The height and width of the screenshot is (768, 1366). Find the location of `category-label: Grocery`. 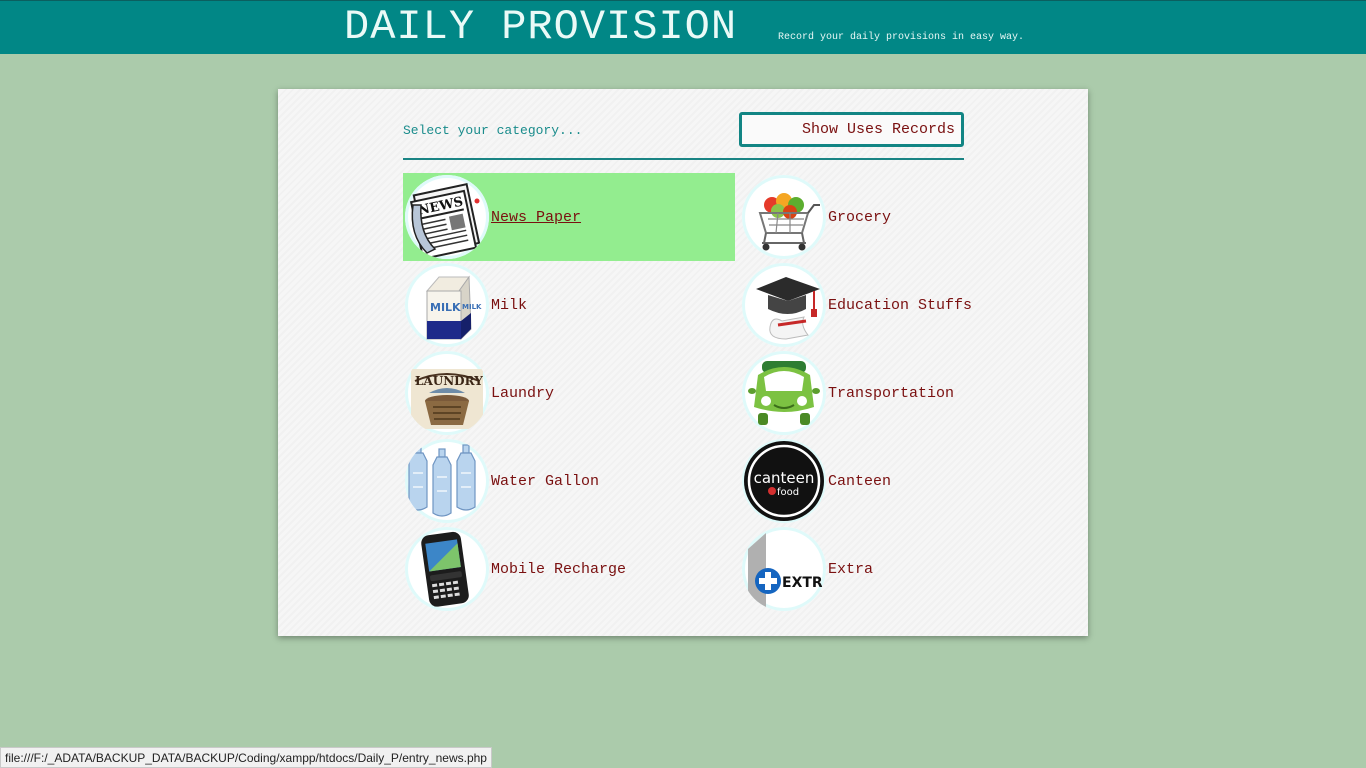

category-label: Grocery is located at coordinates (860, 217).